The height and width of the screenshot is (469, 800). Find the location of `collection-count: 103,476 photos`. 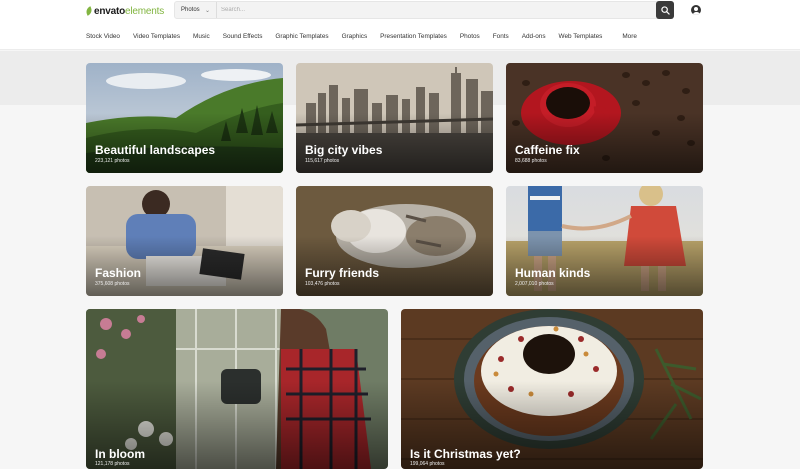

collection-count: 103,476 photos is located at coordinates (322, 284).